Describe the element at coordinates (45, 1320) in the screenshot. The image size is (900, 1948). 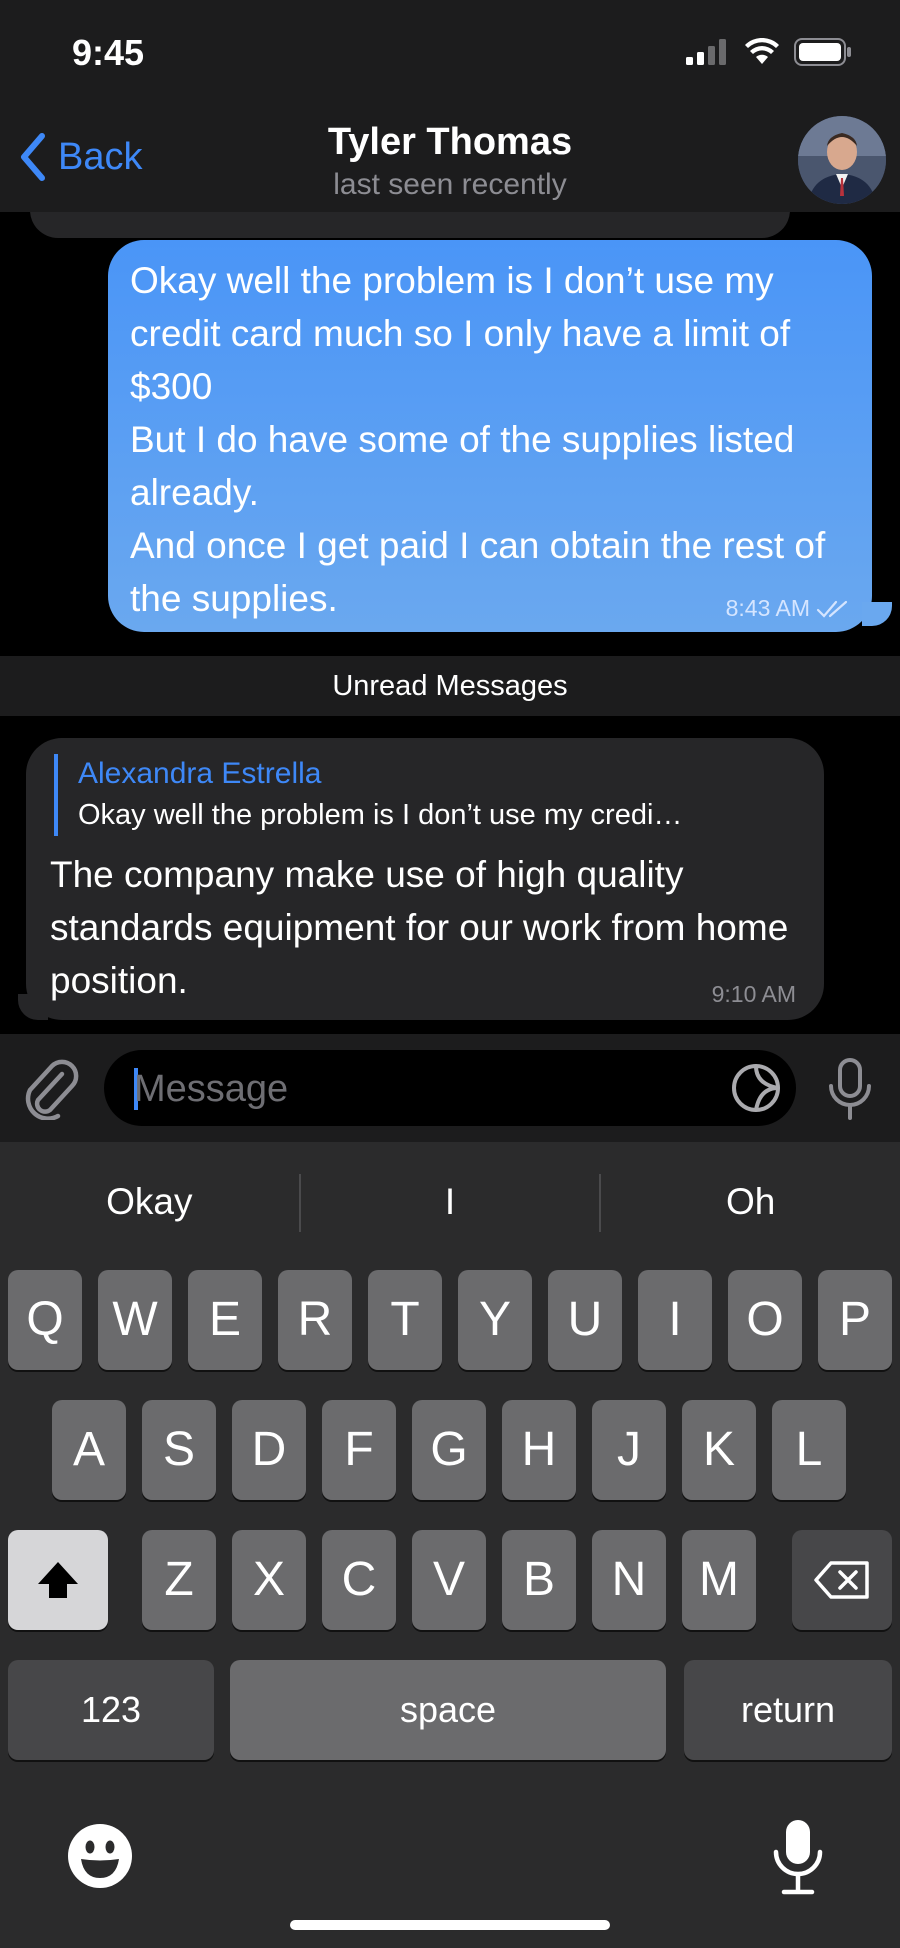
I see `key-q: Q` at that location.